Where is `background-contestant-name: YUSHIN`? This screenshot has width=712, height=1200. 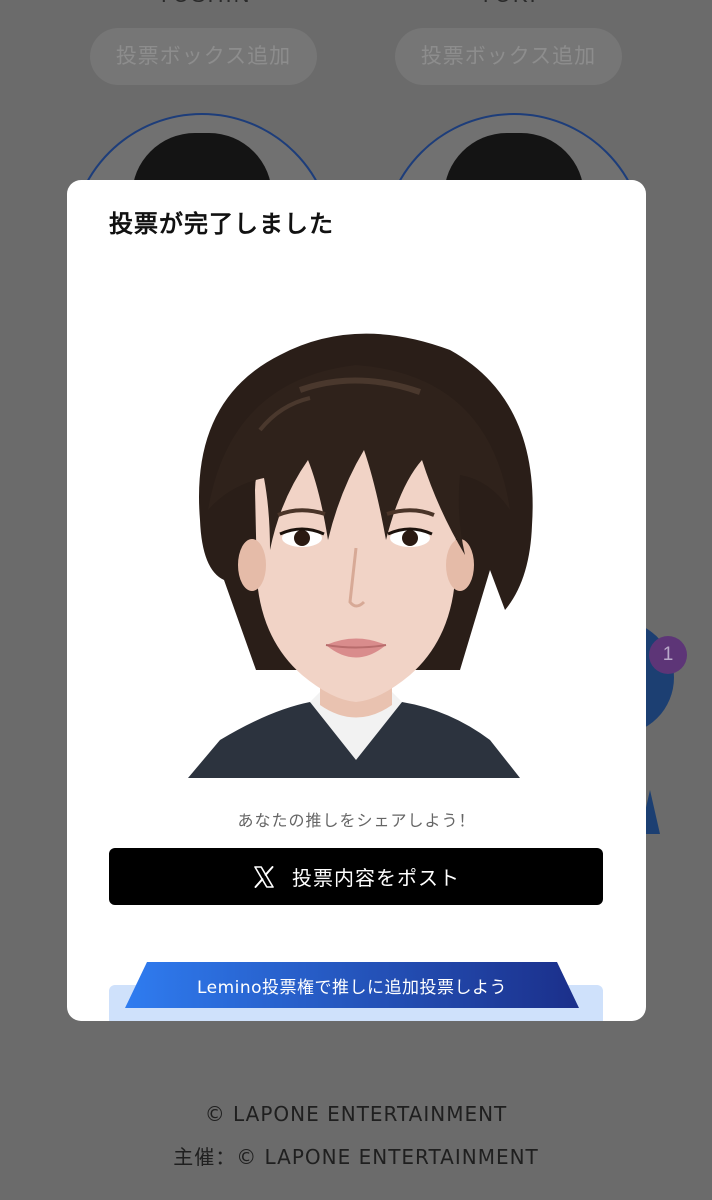
background-contestant-name: YUSHIN is located at coordinates (204, 4).